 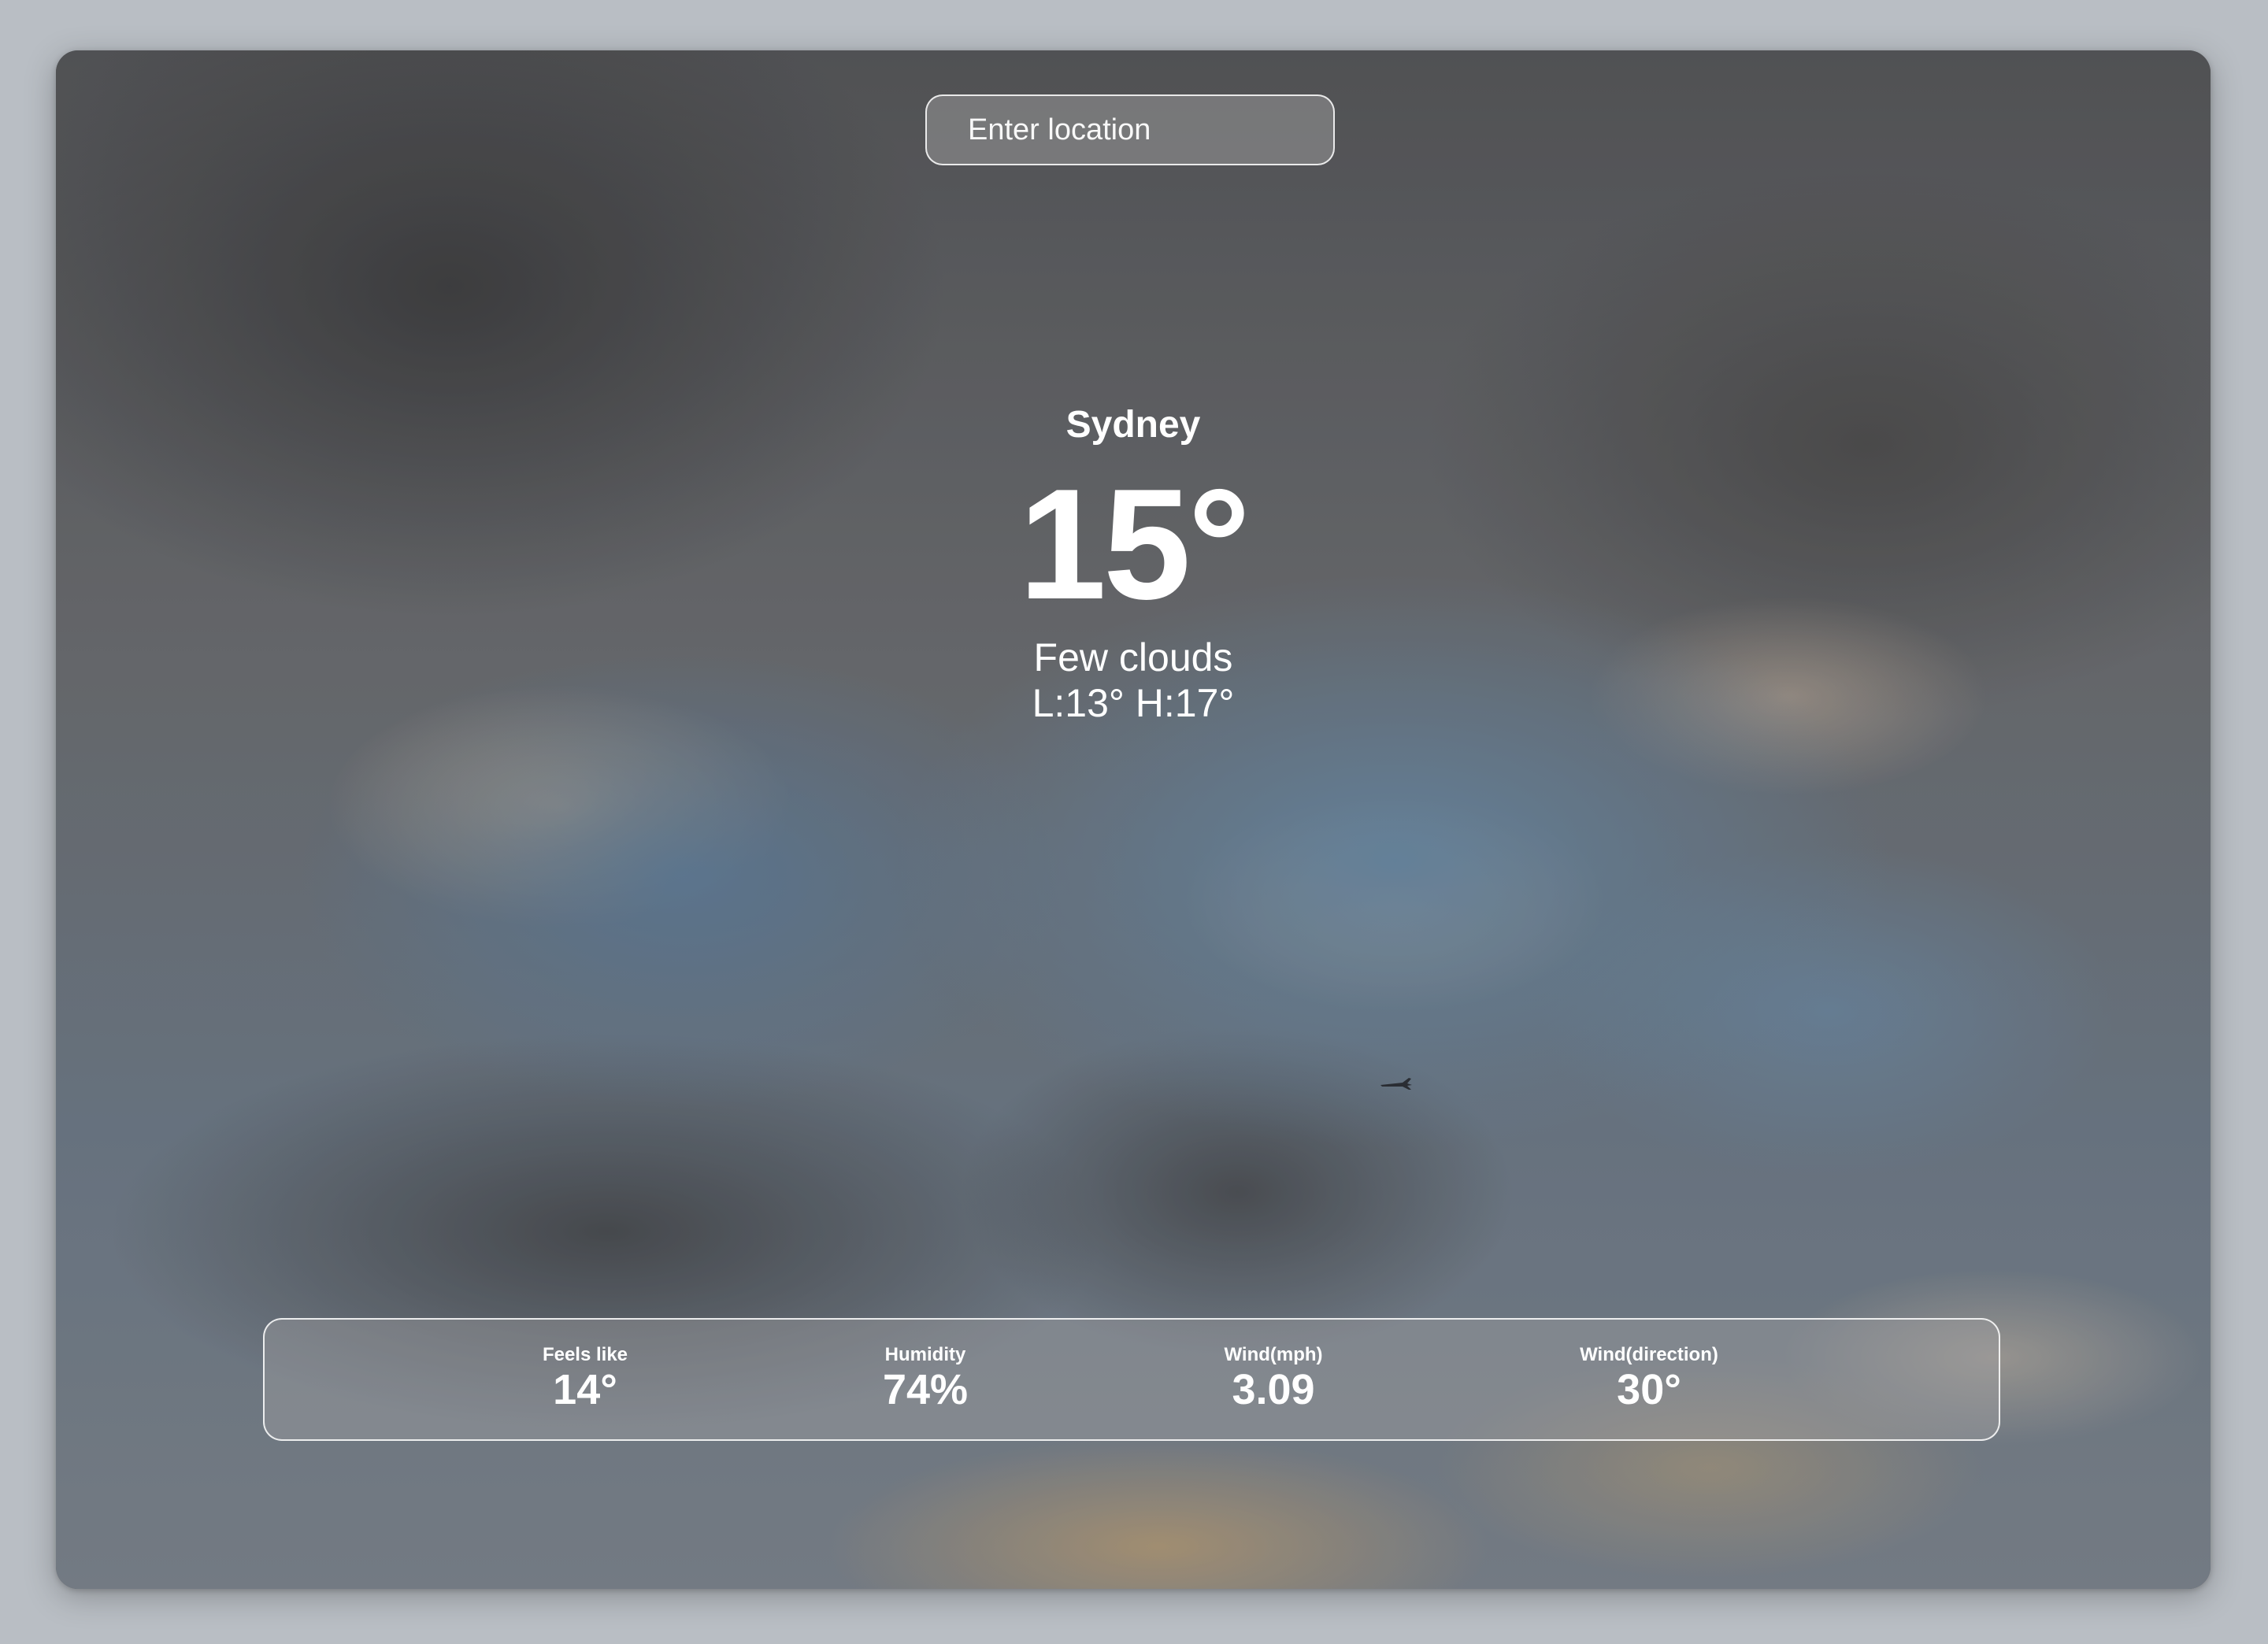 What do you see at coordinates (1133, 425) in the screenshot?
I see `city-name: Sydney` at bounding box center [1133, 425].